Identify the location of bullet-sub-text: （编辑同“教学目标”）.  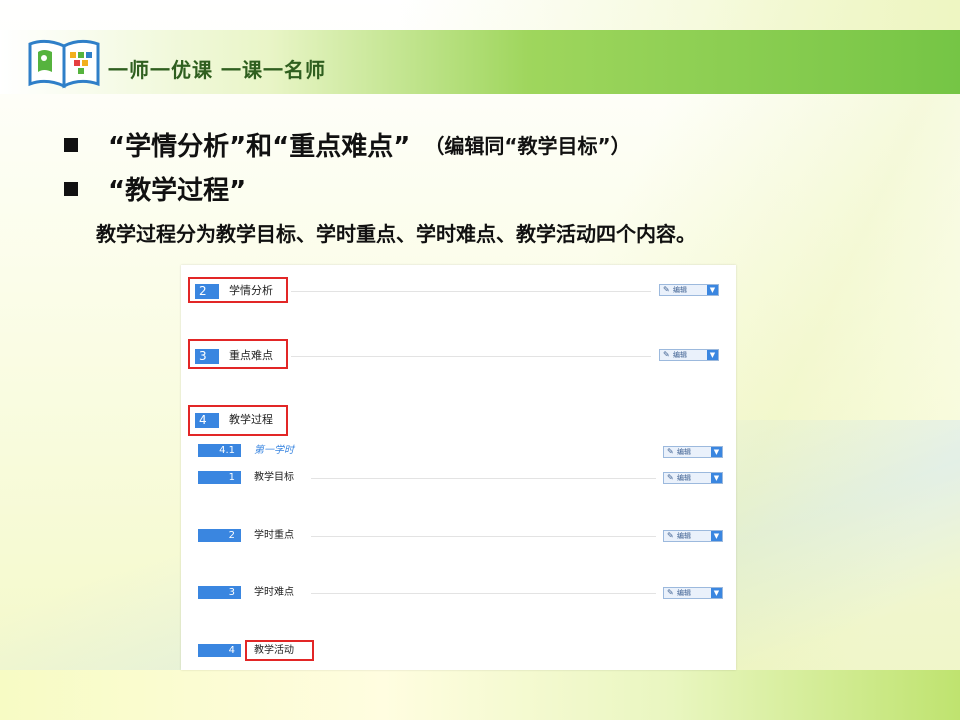
(527, 146).